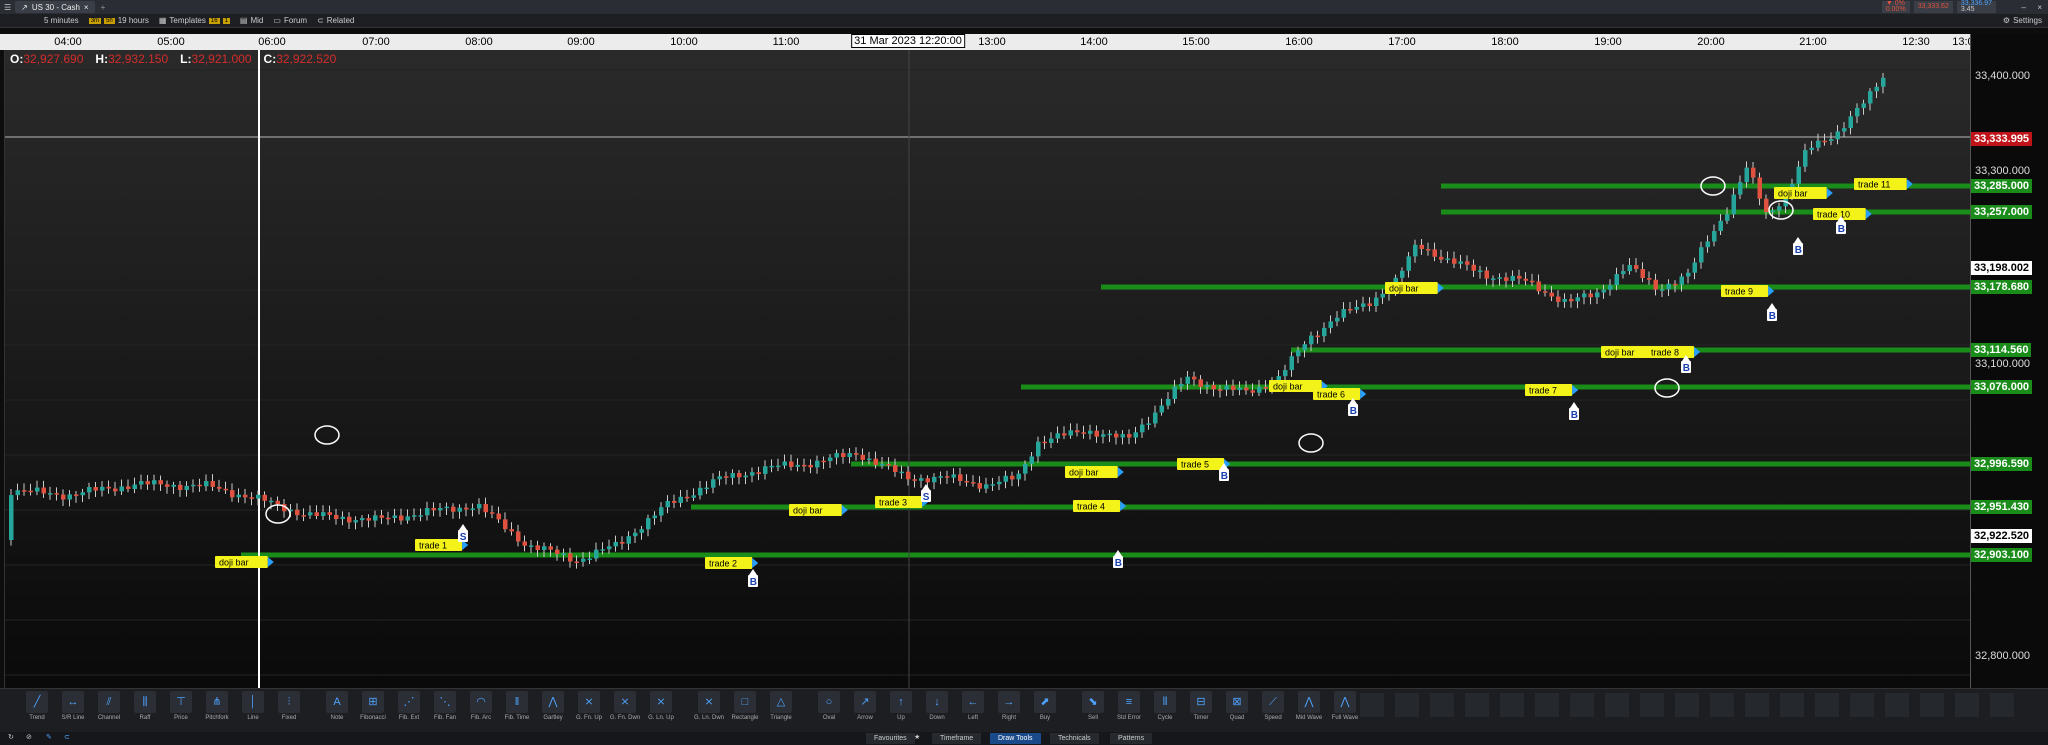  I want to click on chart-tab: ↗ US 30 - Cash ×, so click(55, 7).